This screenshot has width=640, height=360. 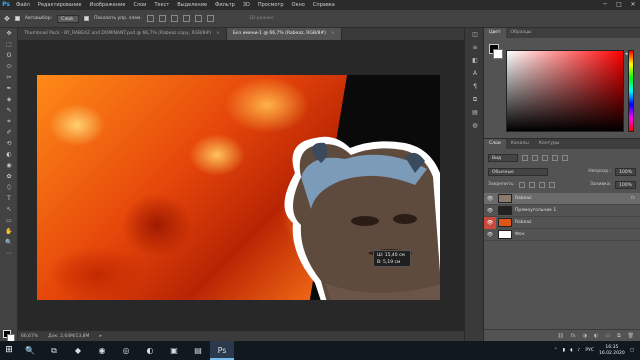 I want to click on menu-layers: Слои, so click(x=139, y=5).